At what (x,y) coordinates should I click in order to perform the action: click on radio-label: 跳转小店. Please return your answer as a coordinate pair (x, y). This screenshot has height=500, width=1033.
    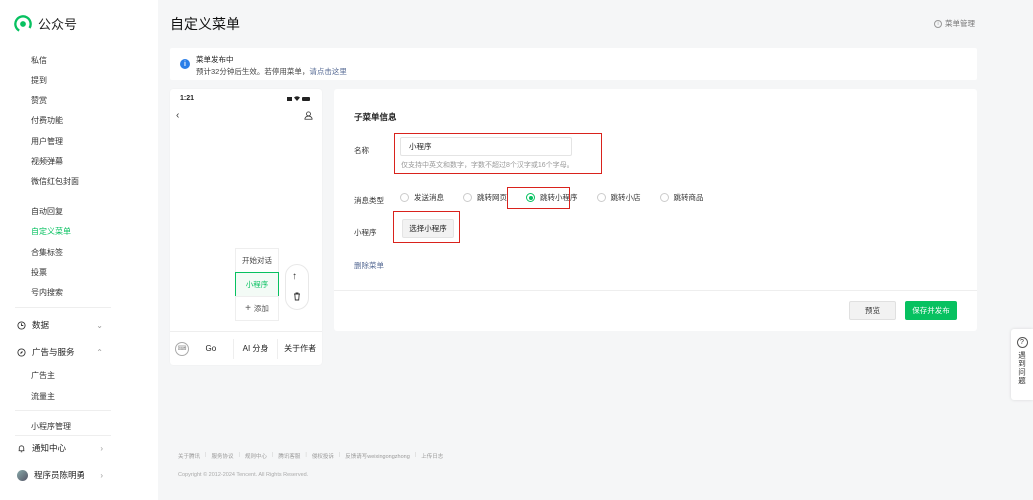
    Looking at the image, I should click on (625, 197).